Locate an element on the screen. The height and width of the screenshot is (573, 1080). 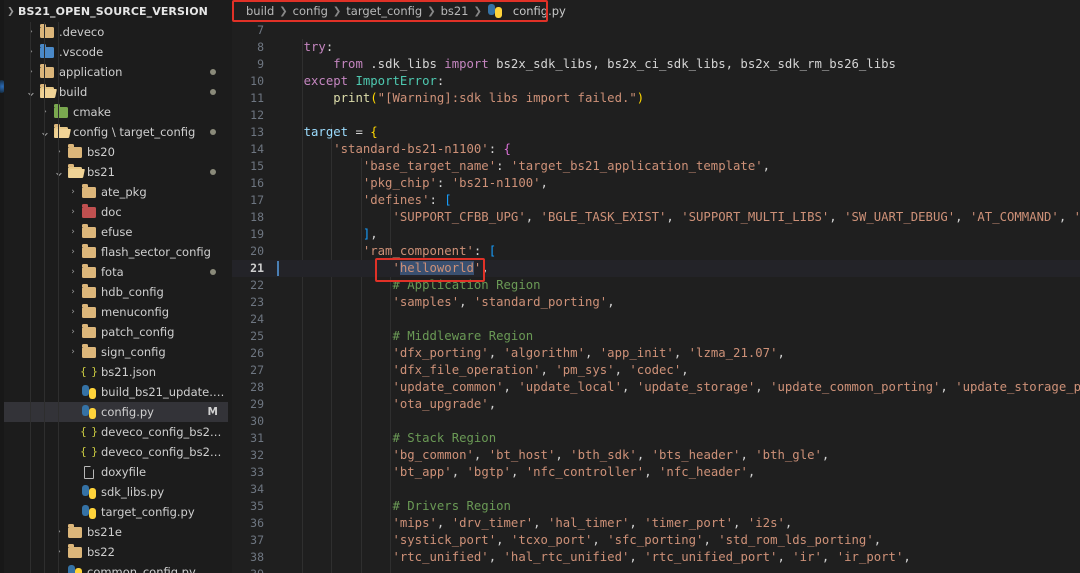
code-line: 14 'standard-bs21-n1100': { is located at coordinates (656, 149).